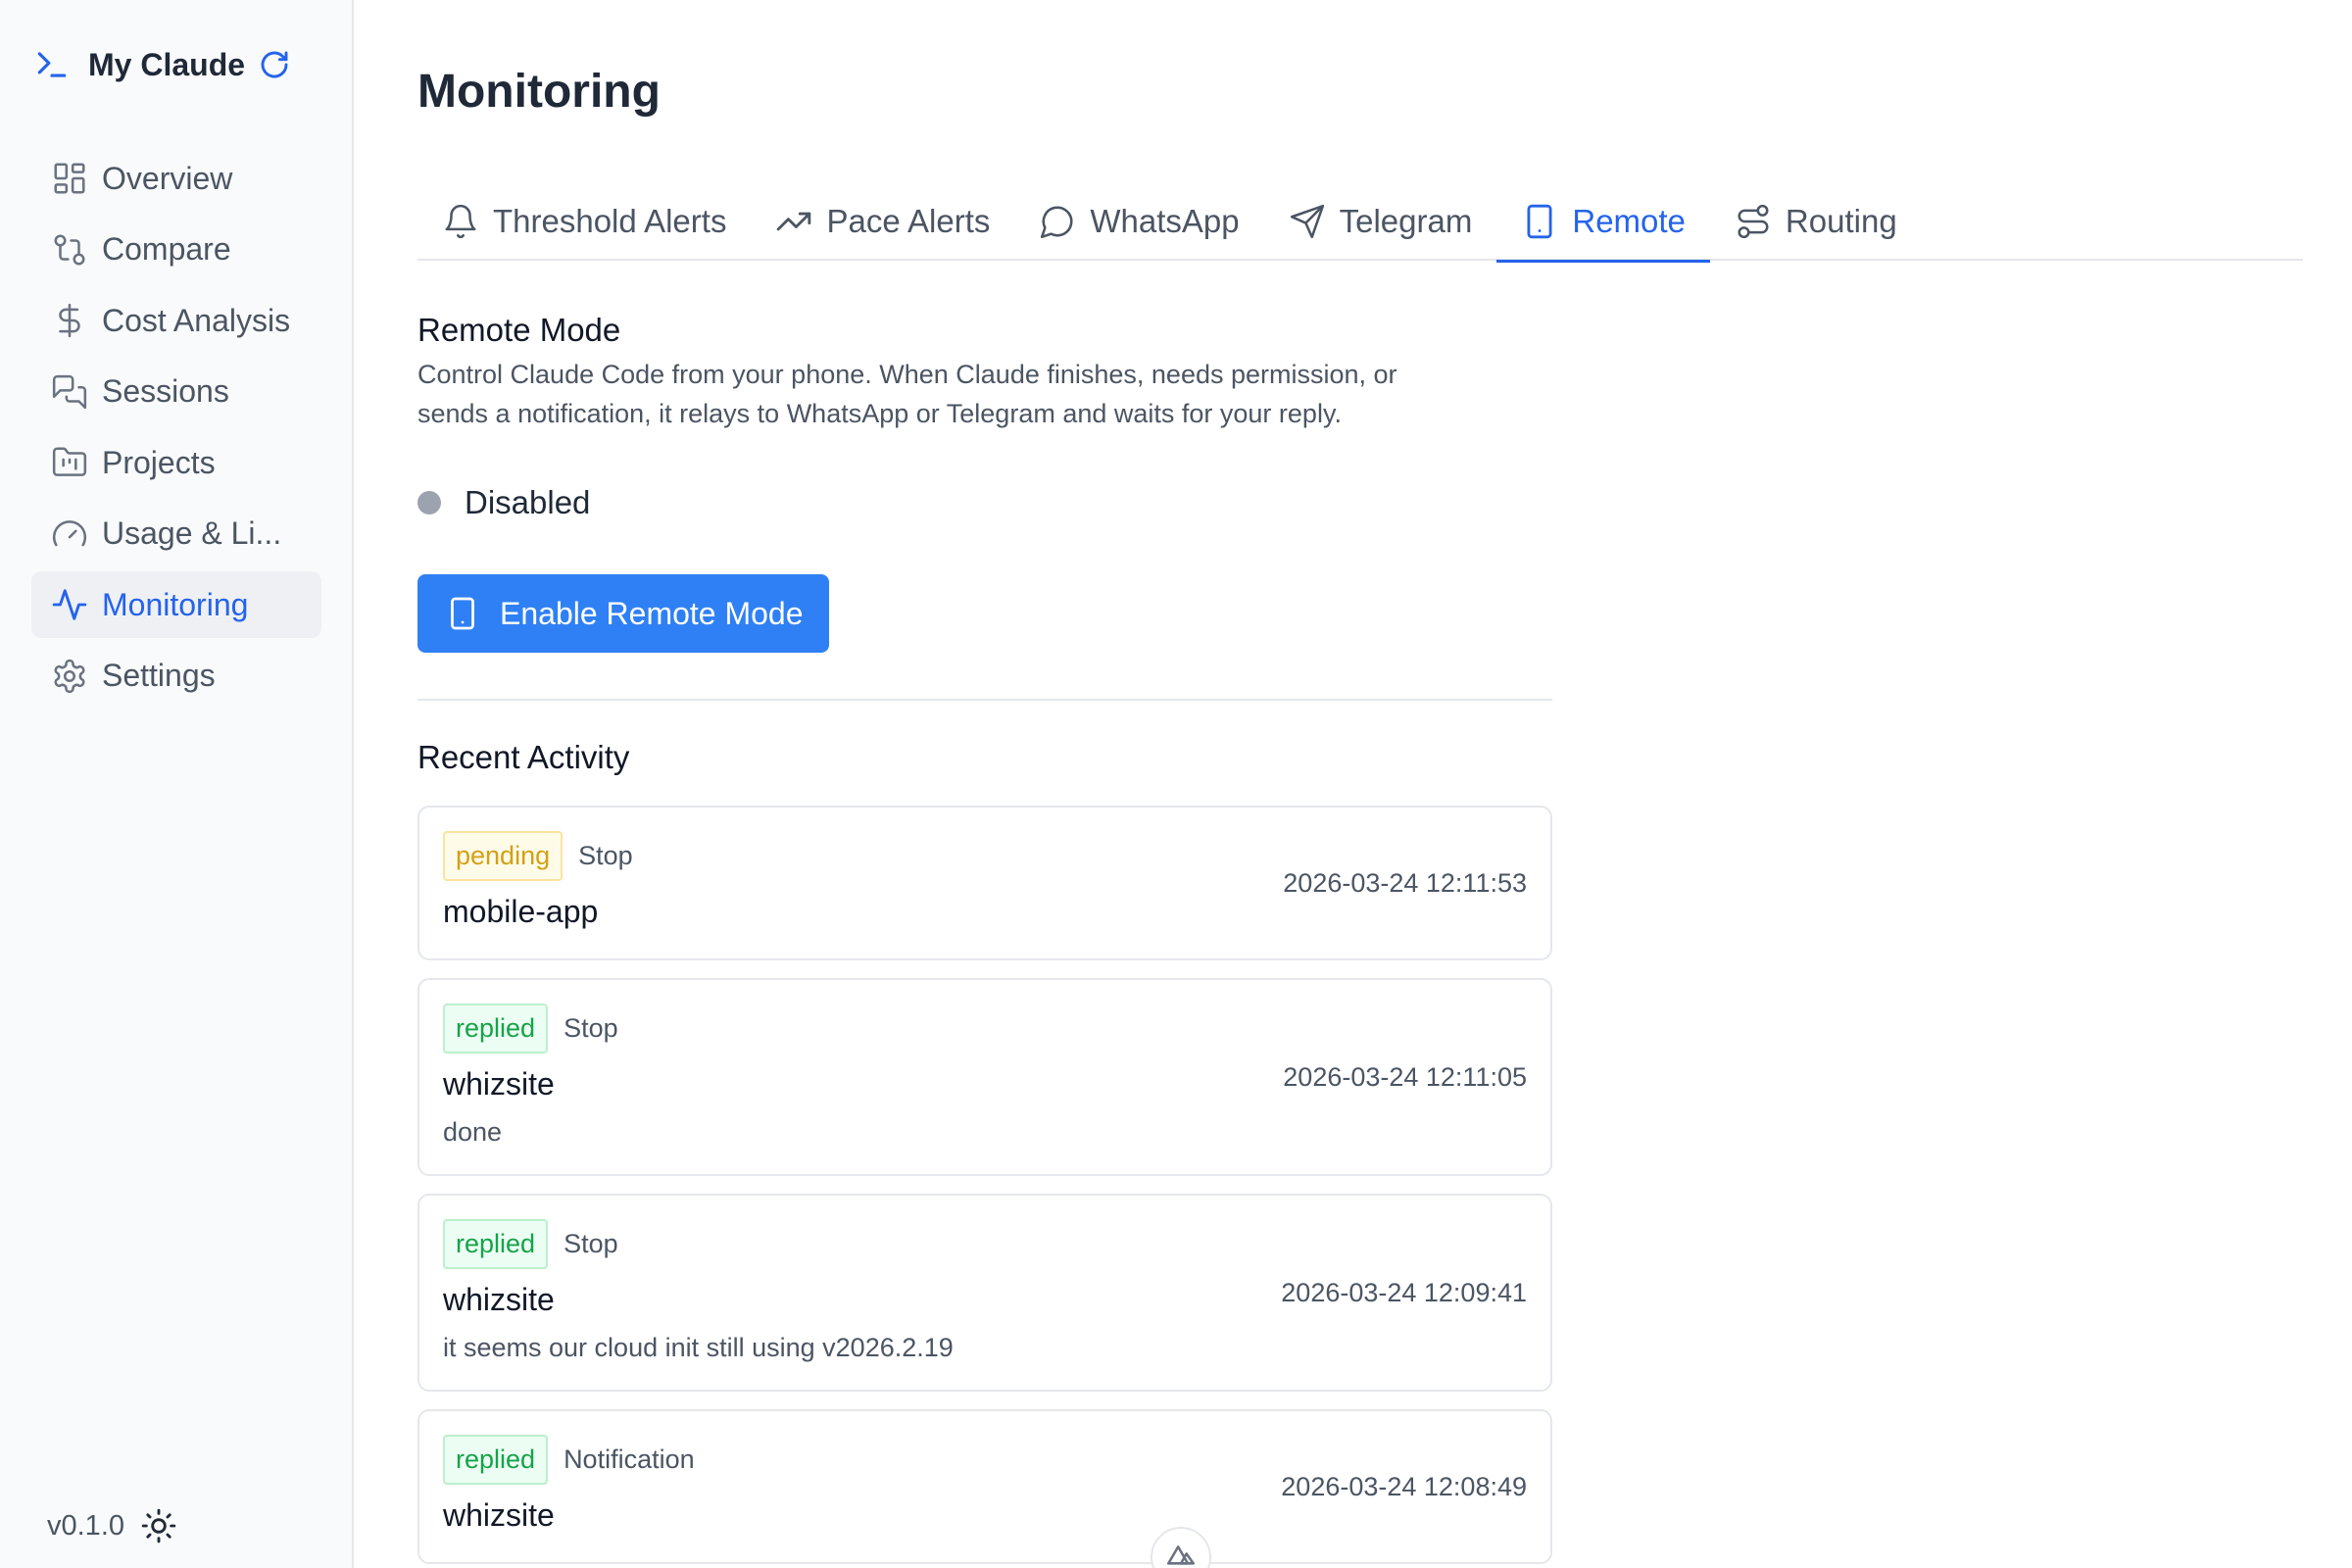 Image resolution: width=2352 pixels, height=1568 pixels. I want to click on sidebar-item-projects: Projects, so click(176, 462).